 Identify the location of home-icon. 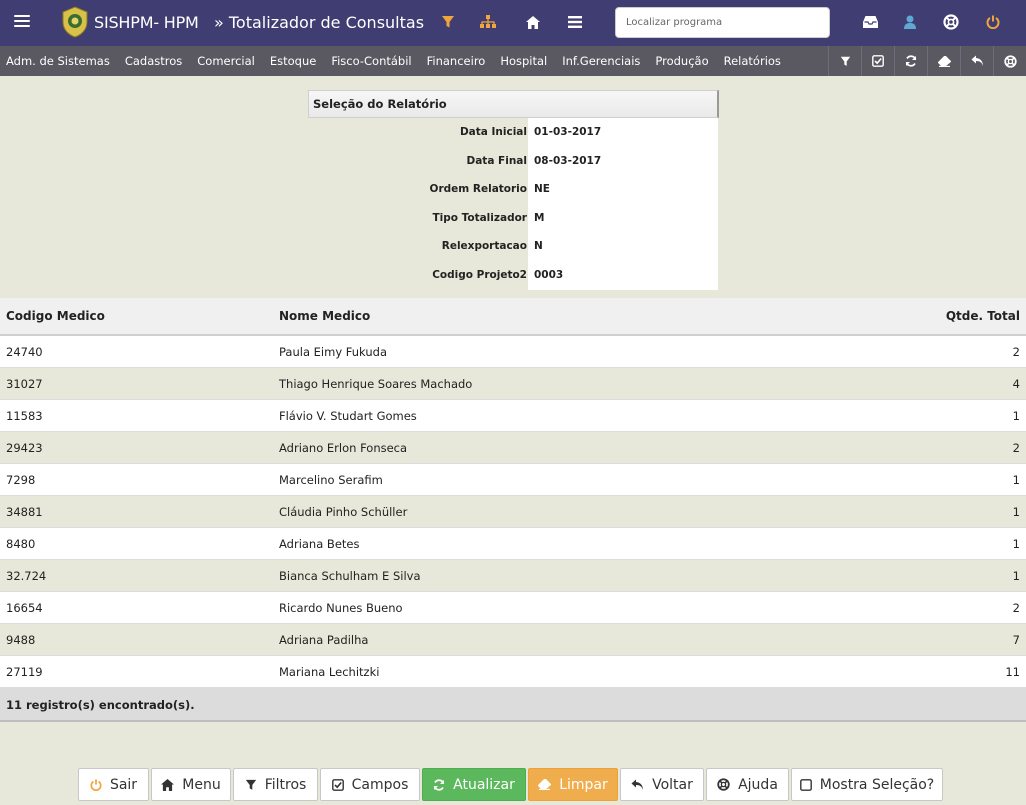
(533, 22).